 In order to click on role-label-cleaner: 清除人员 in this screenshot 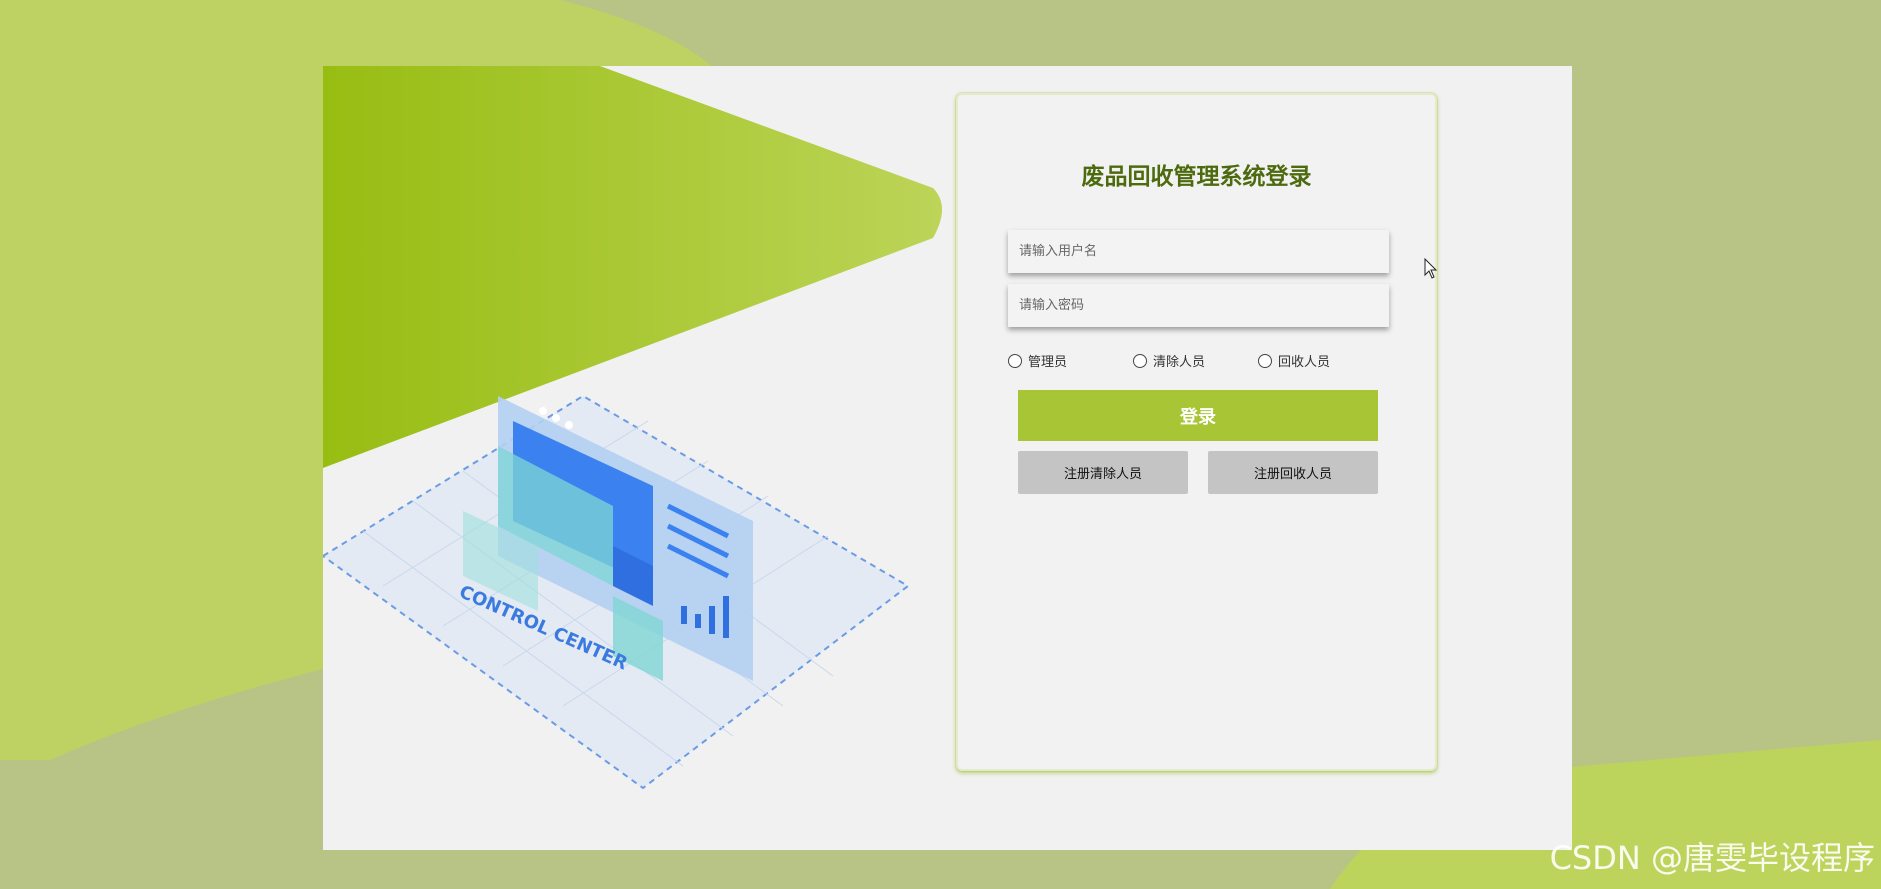, I will do `click(1179, 362)`.